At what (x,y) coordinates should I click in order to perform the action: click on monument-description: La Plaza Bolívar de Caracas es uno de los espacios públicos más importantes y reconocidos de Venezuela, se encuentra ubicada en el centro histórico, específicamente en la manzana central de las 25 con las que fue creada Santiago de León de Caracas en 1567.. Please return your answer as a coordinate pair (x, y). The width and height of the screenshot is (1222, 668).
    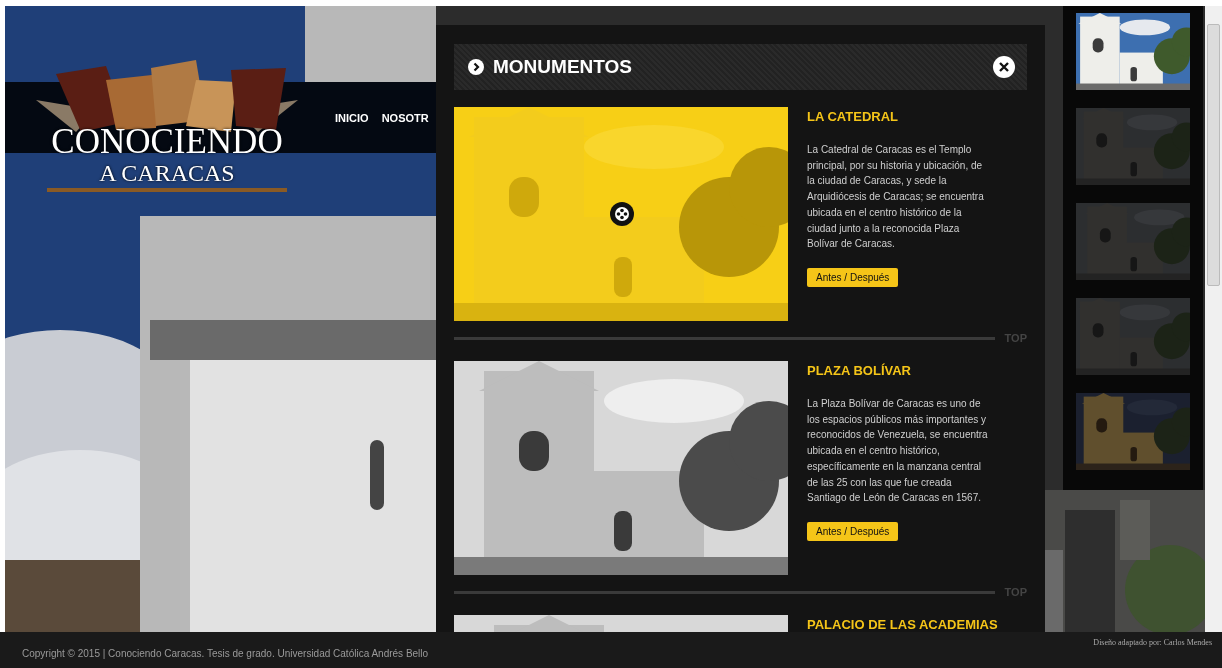
    Looking at the image, I should click on (898, 451).